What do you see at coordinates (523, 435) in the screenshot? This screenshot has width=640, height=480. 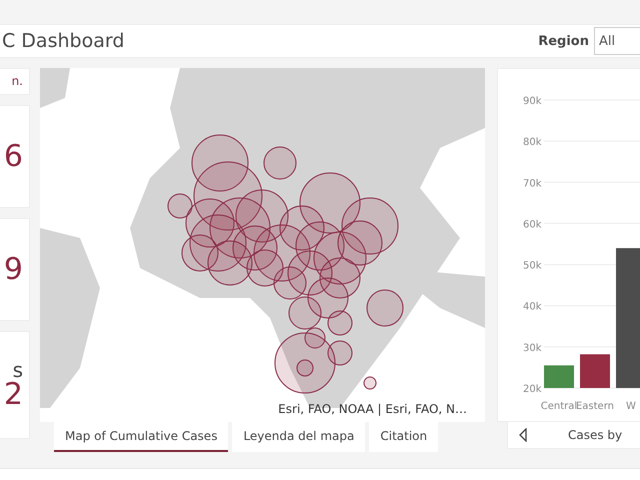 I see `previous-icon` at bounding box center [523, 435].